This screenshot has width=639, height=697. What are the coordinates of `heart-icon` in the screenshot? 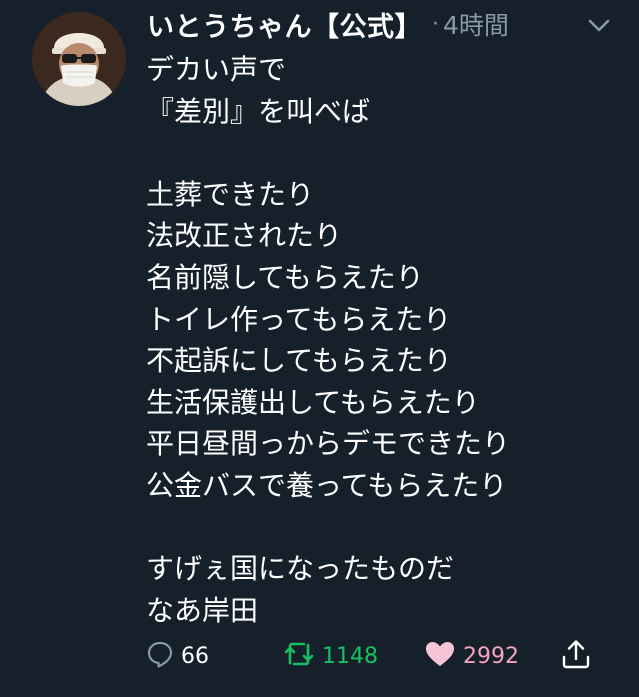 It's located at (440, 656).